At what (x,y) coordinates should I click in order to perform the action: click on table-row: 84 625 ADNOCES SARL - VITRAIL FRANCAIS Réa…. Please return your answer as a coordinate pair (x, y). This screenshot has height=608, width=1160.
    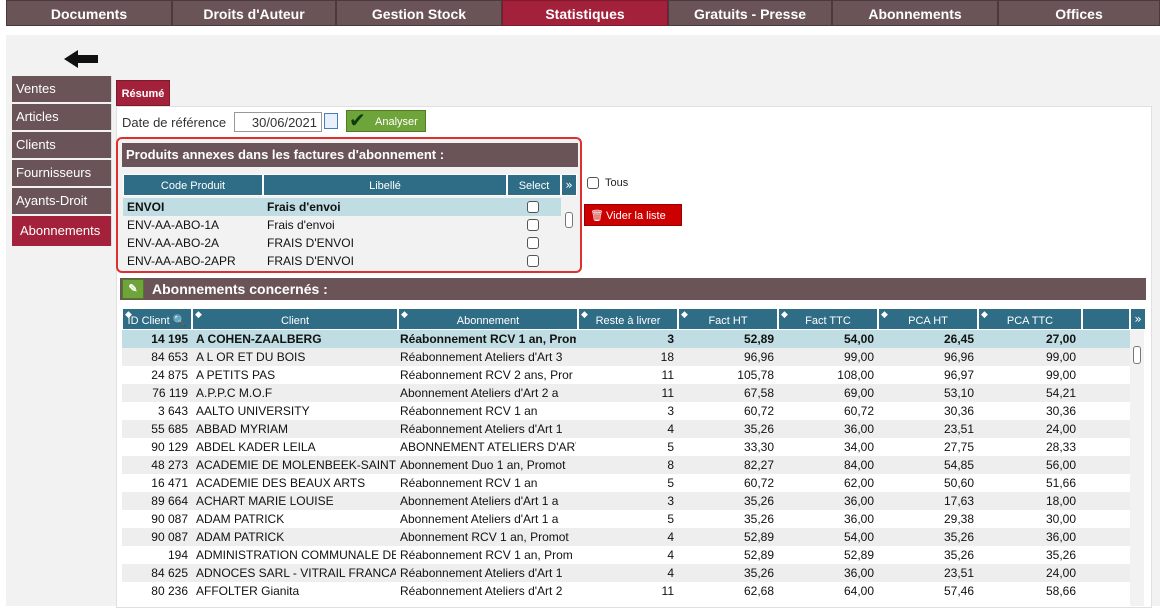
    Looking at the image, I should click on (626, 573).